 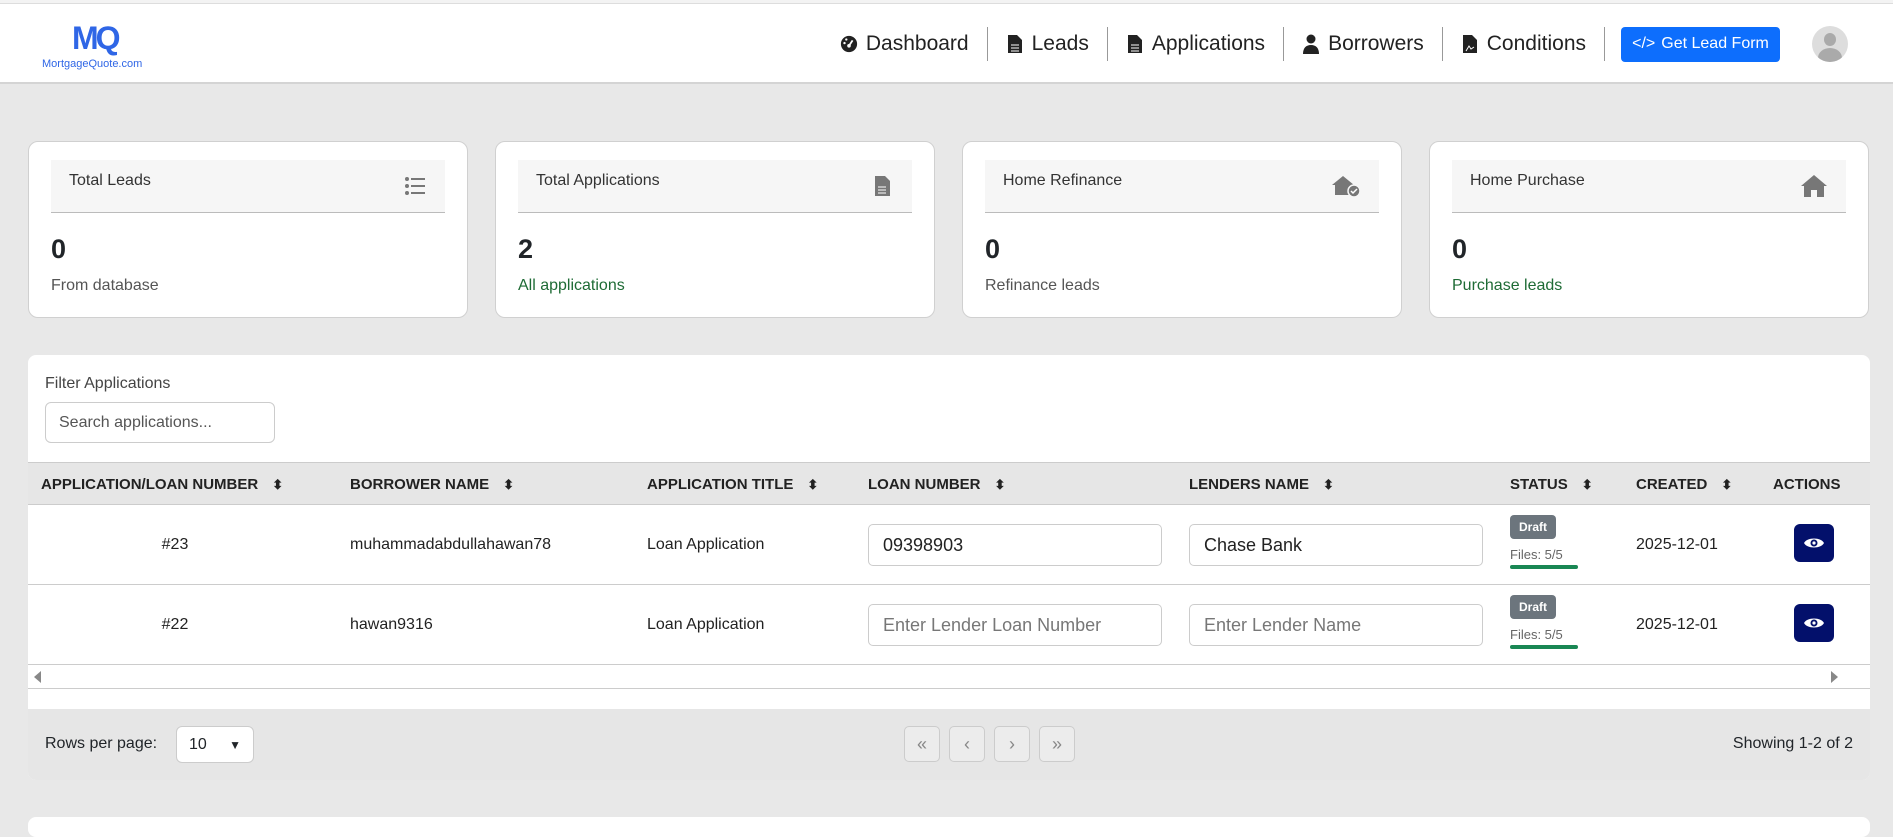 I want to click on card-subtitle: All applications, so click(x=571, y=286).